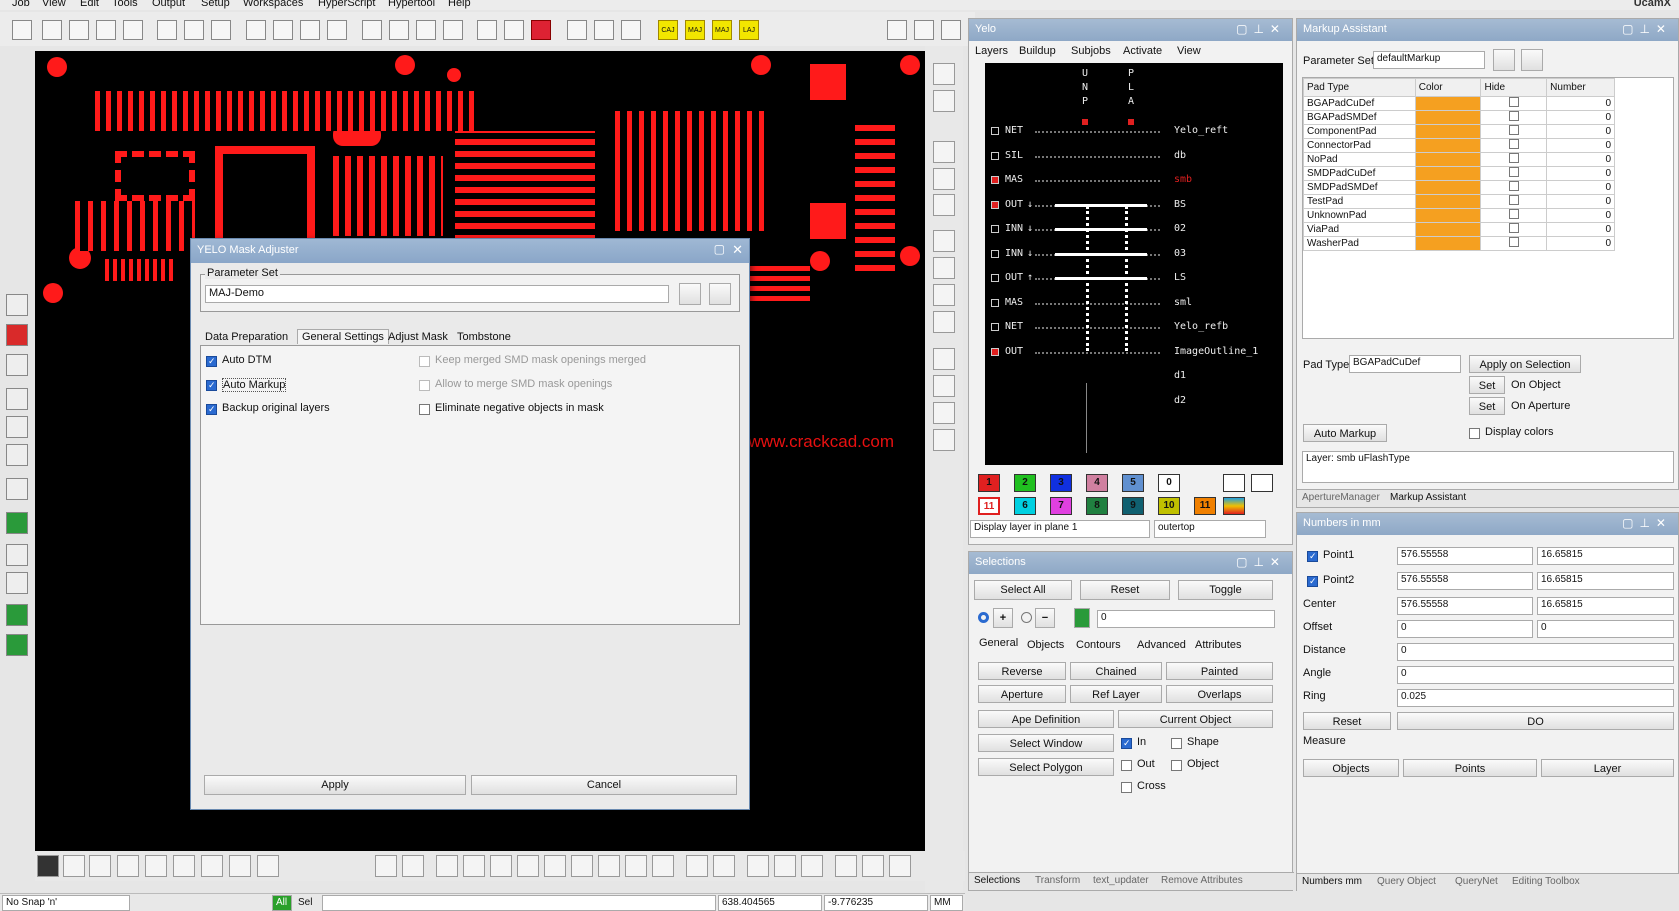 The image size is (1679, 911). Describe the element at coordinates (1459, 131) in the screenshot. I see `table-row: ComponentPad 0` at that location.